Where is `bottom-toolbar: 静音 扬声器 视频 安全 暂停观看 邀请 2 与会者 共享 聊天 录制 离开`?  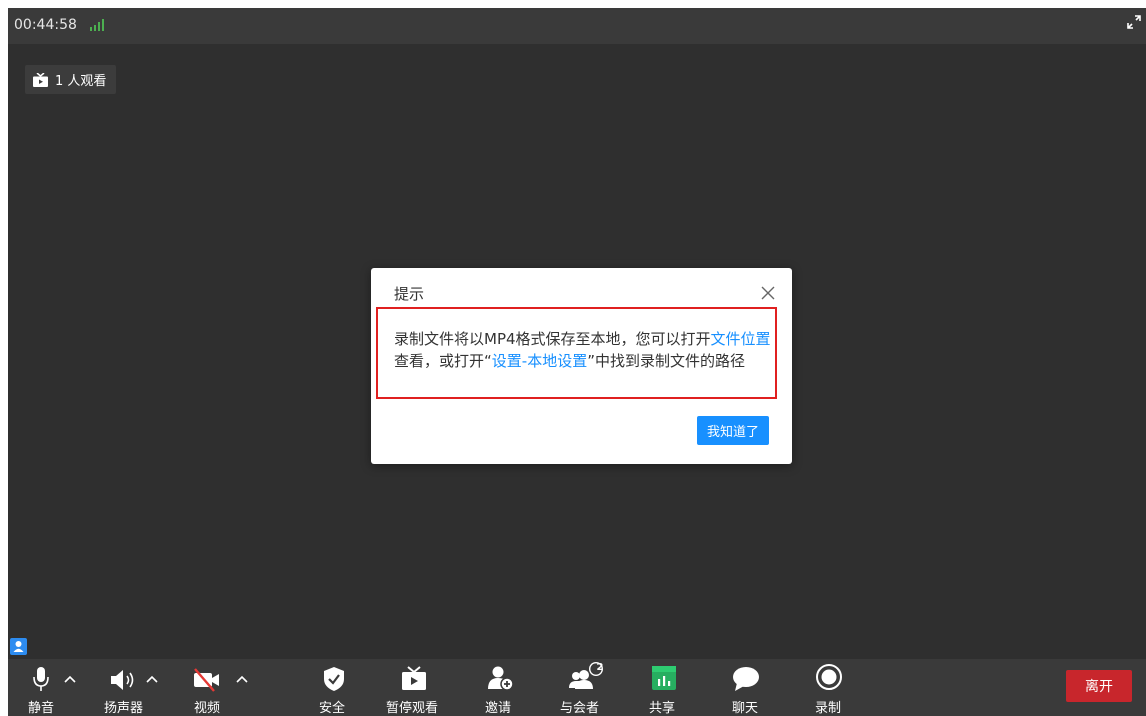
bottom-toolbar: 静音 扬声器 视频 安全 暂停观看 邀请 2 与会者 共享 聊天 录制 离开 is located at coordinates (577, 687).